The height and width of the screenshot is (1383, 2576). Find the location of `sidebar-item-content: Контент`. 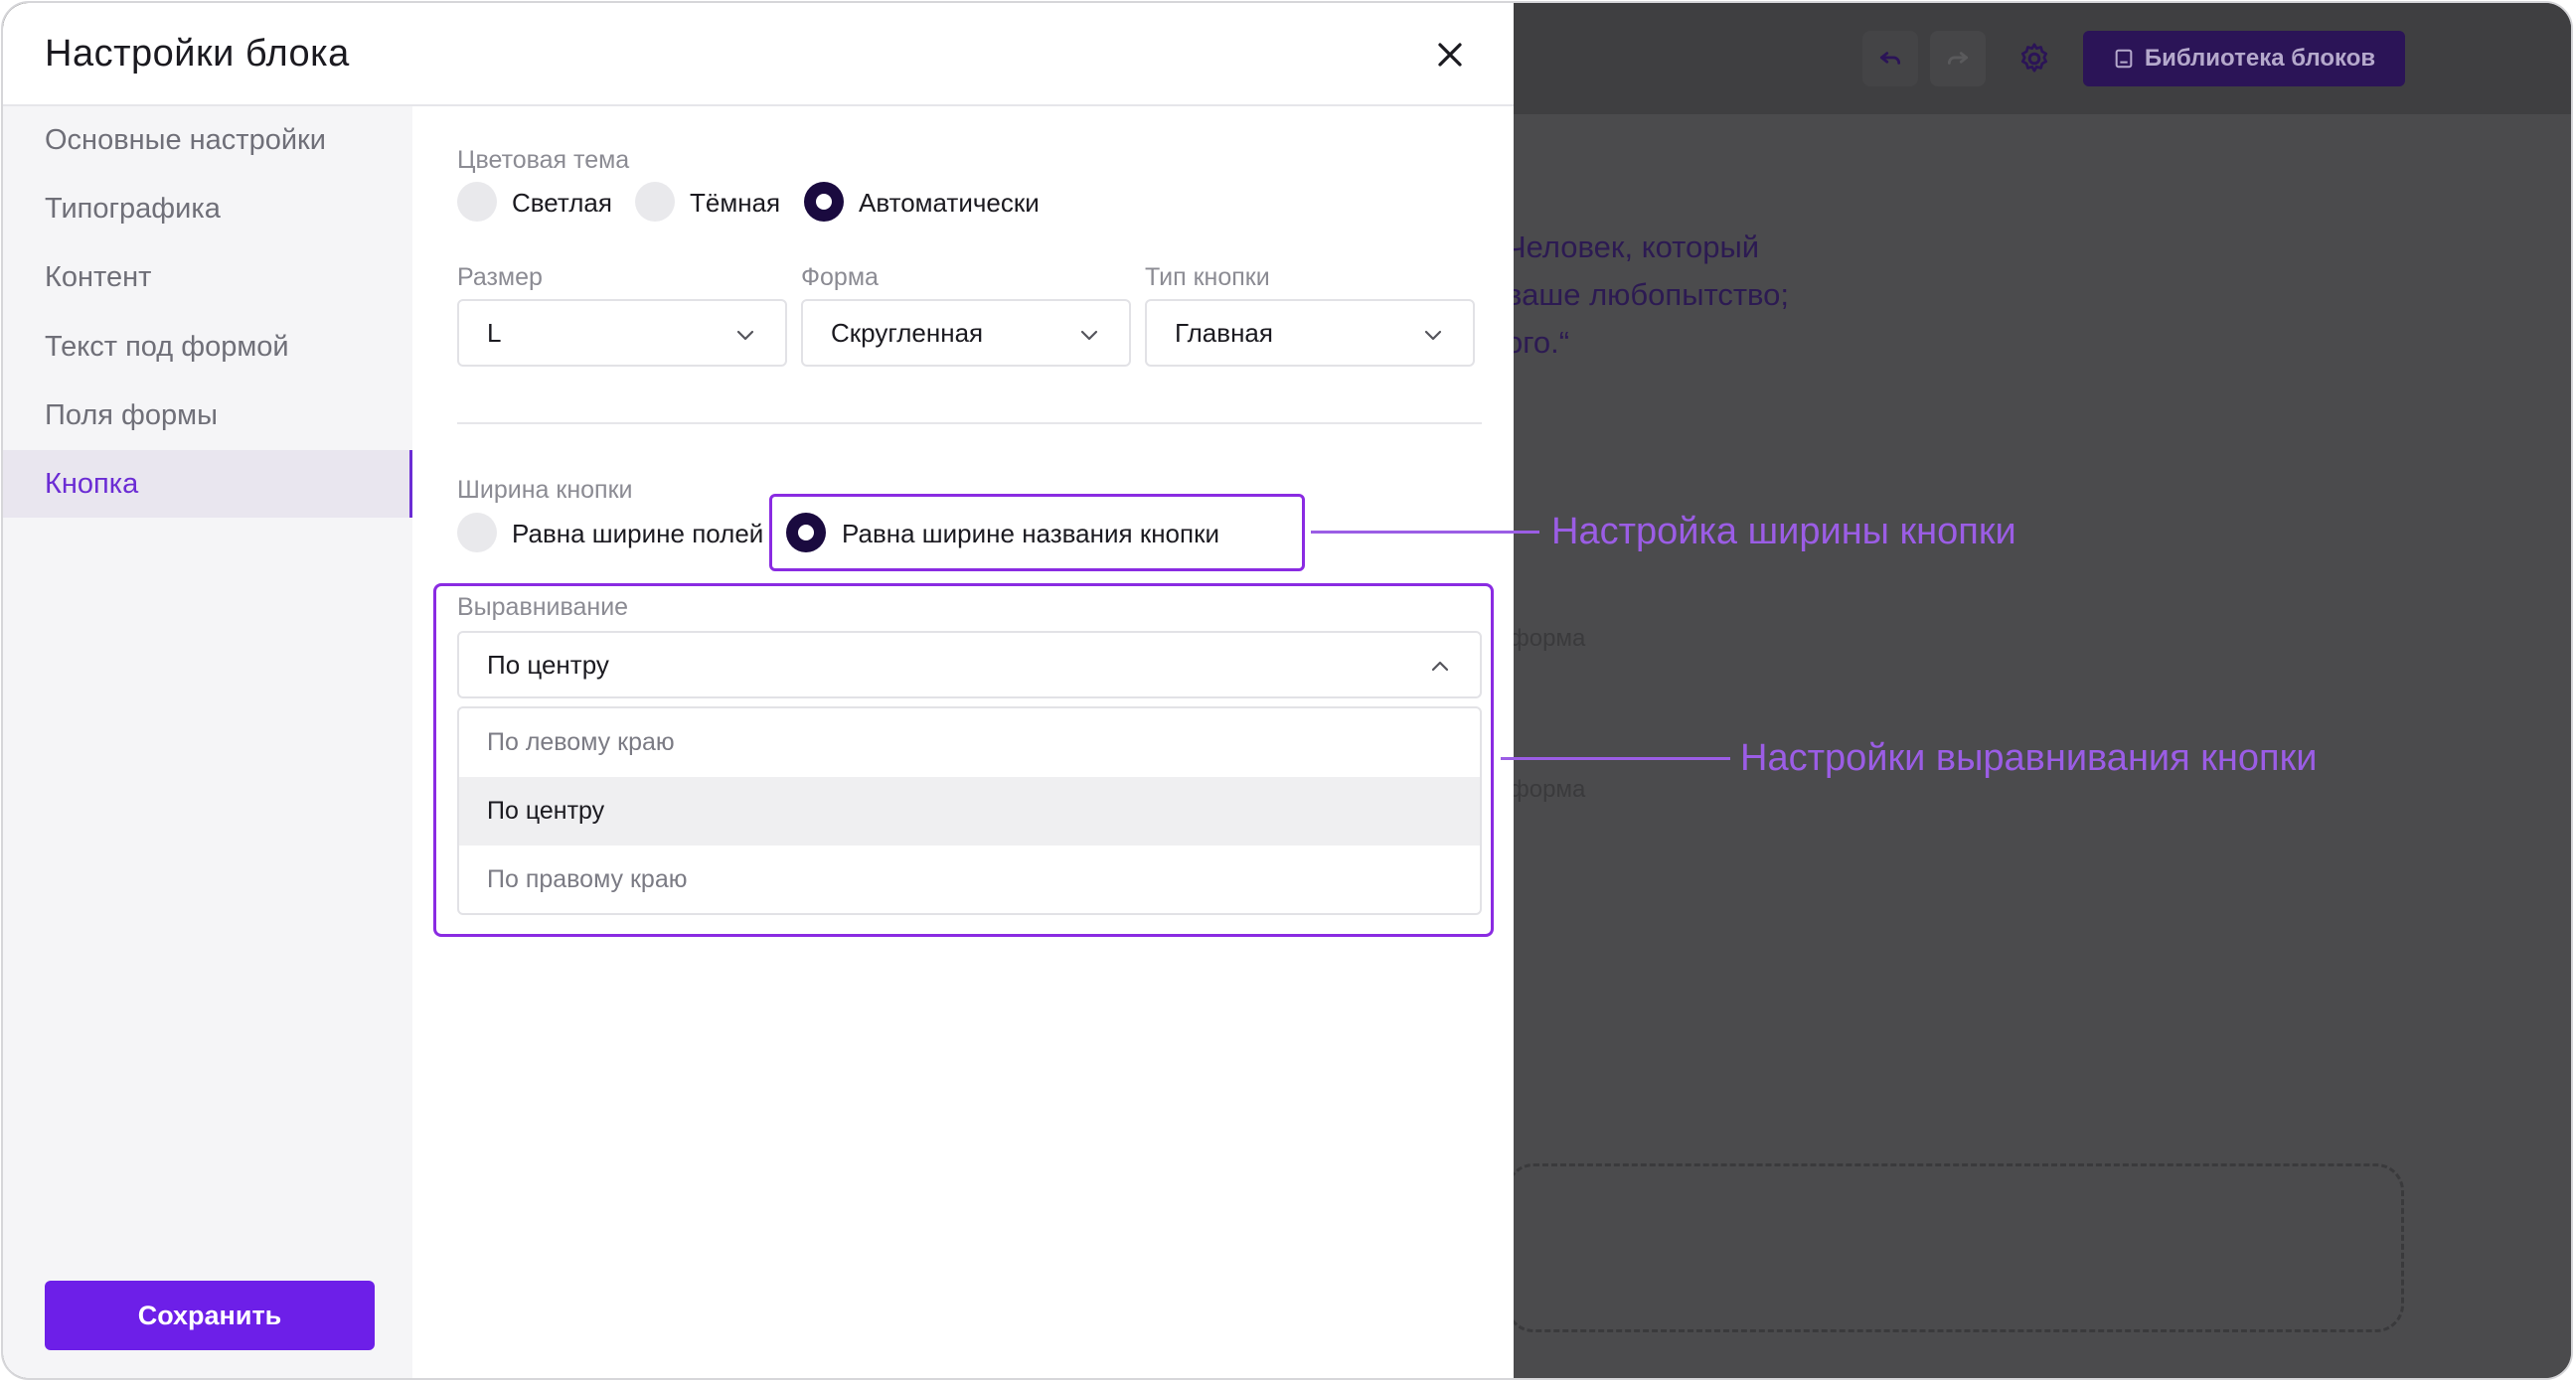

sidebar-item-content: Контент is located at coordinates (207, 277).